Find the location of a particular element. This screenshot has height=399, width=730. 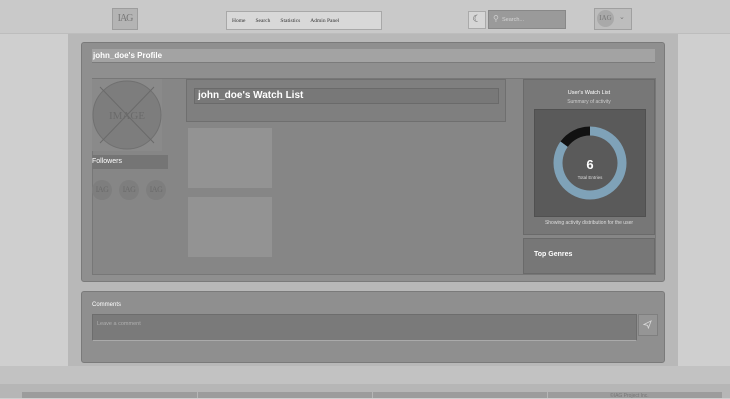

stats-chart-panel: 6 Total Entries is located at coordinates (590, 163).